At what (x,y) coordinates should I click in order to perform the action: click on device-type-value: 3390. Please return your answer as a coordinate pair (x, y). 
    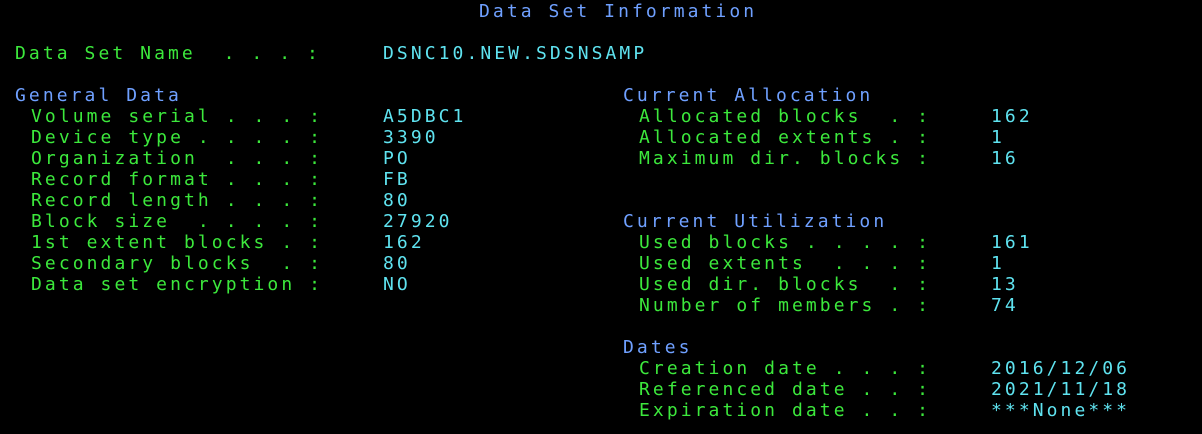
    Looking at the image, I should click on (411, 137).